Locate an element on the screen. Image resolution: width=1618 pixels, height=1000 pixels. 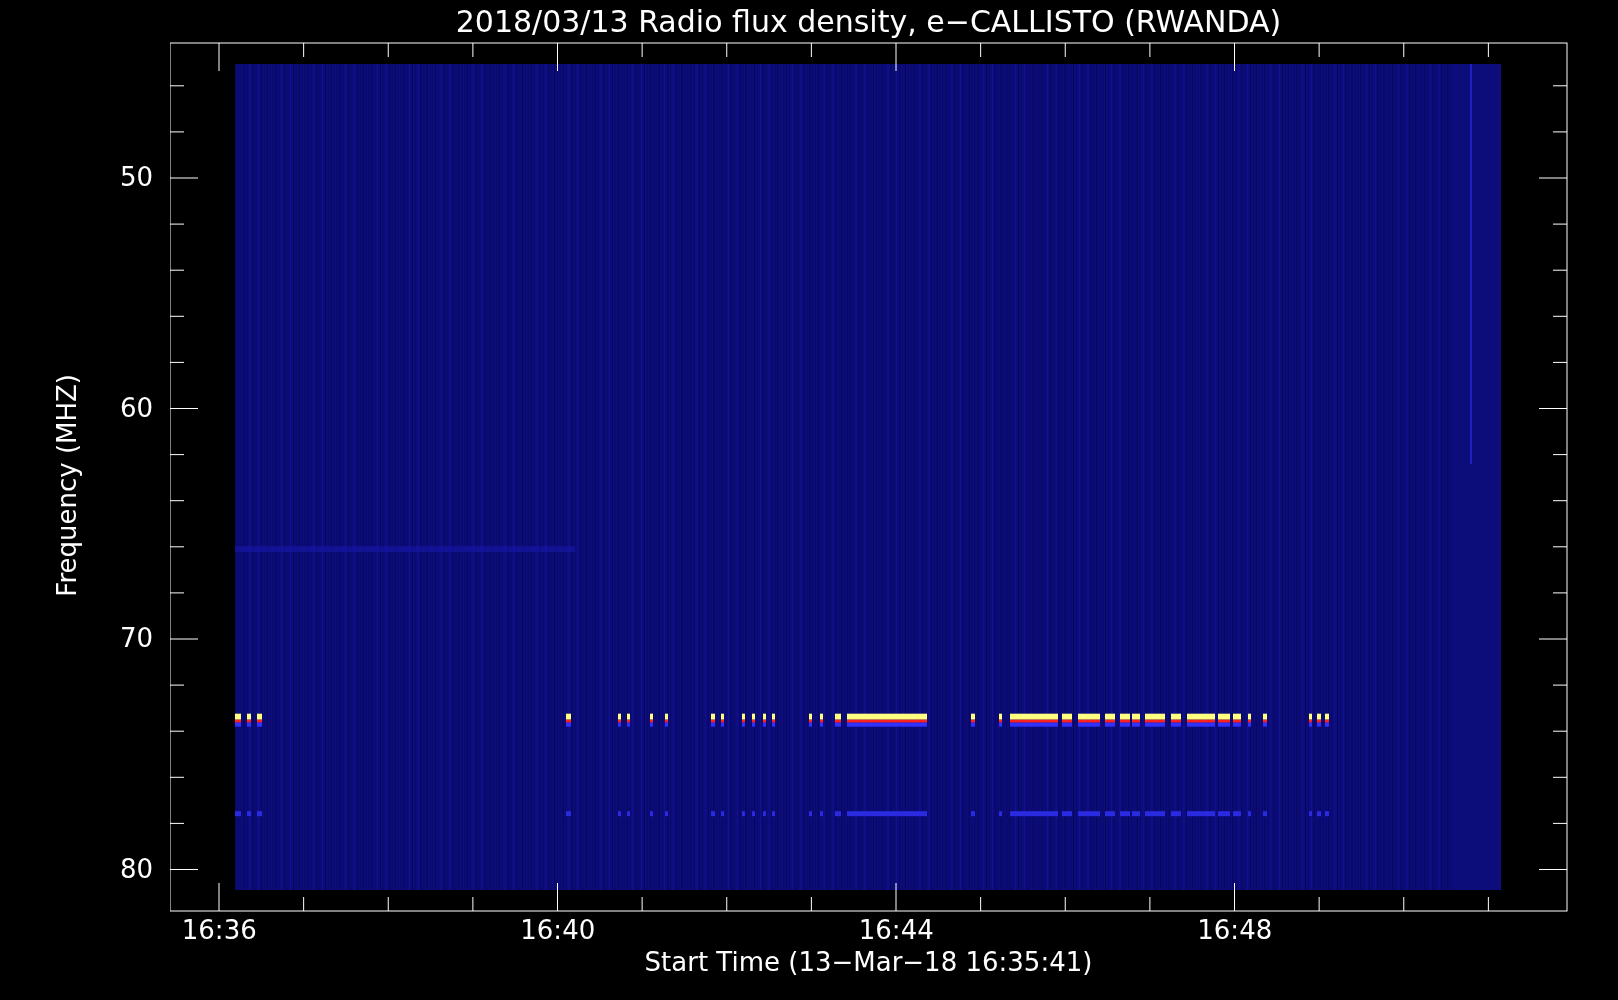
tick-label: 50 is located at coordinates (136, 178).